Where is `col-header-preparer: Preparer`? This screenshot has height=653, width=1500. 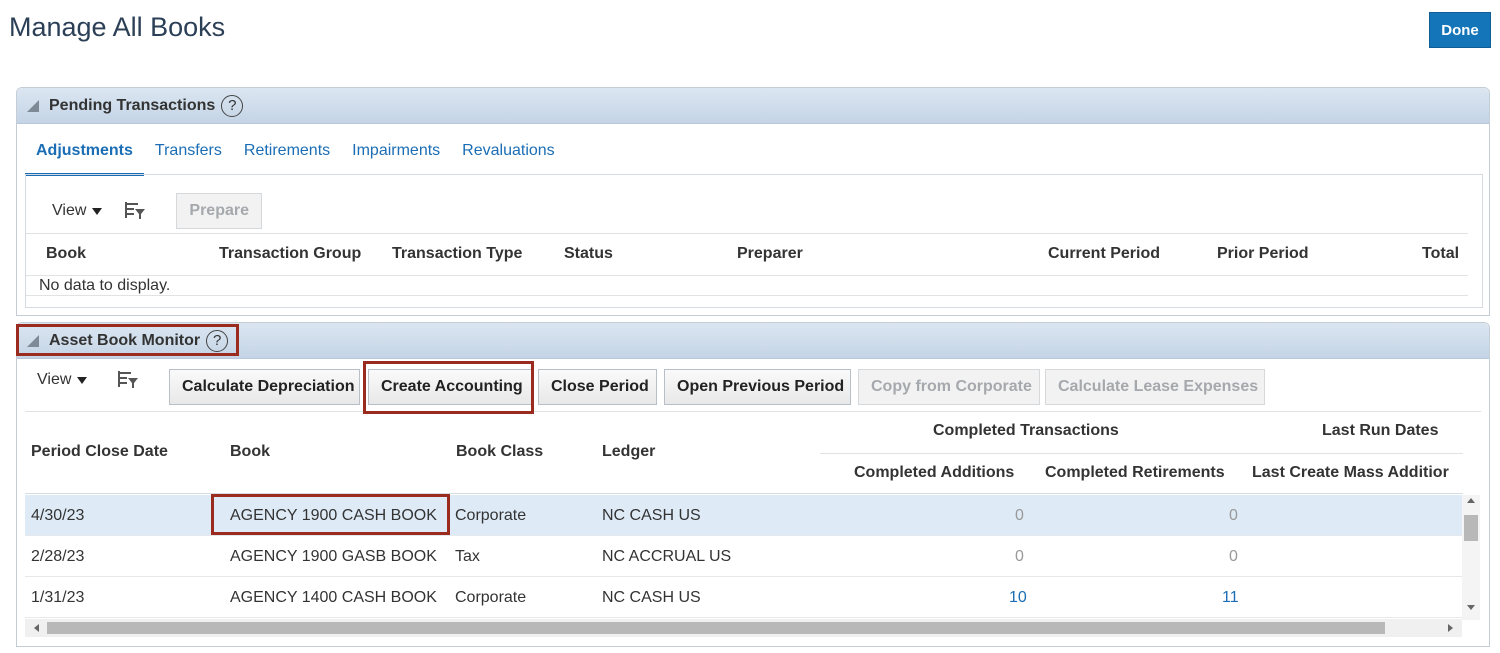 col-header-preparer: Preparer is located at coordinates (770, 254).